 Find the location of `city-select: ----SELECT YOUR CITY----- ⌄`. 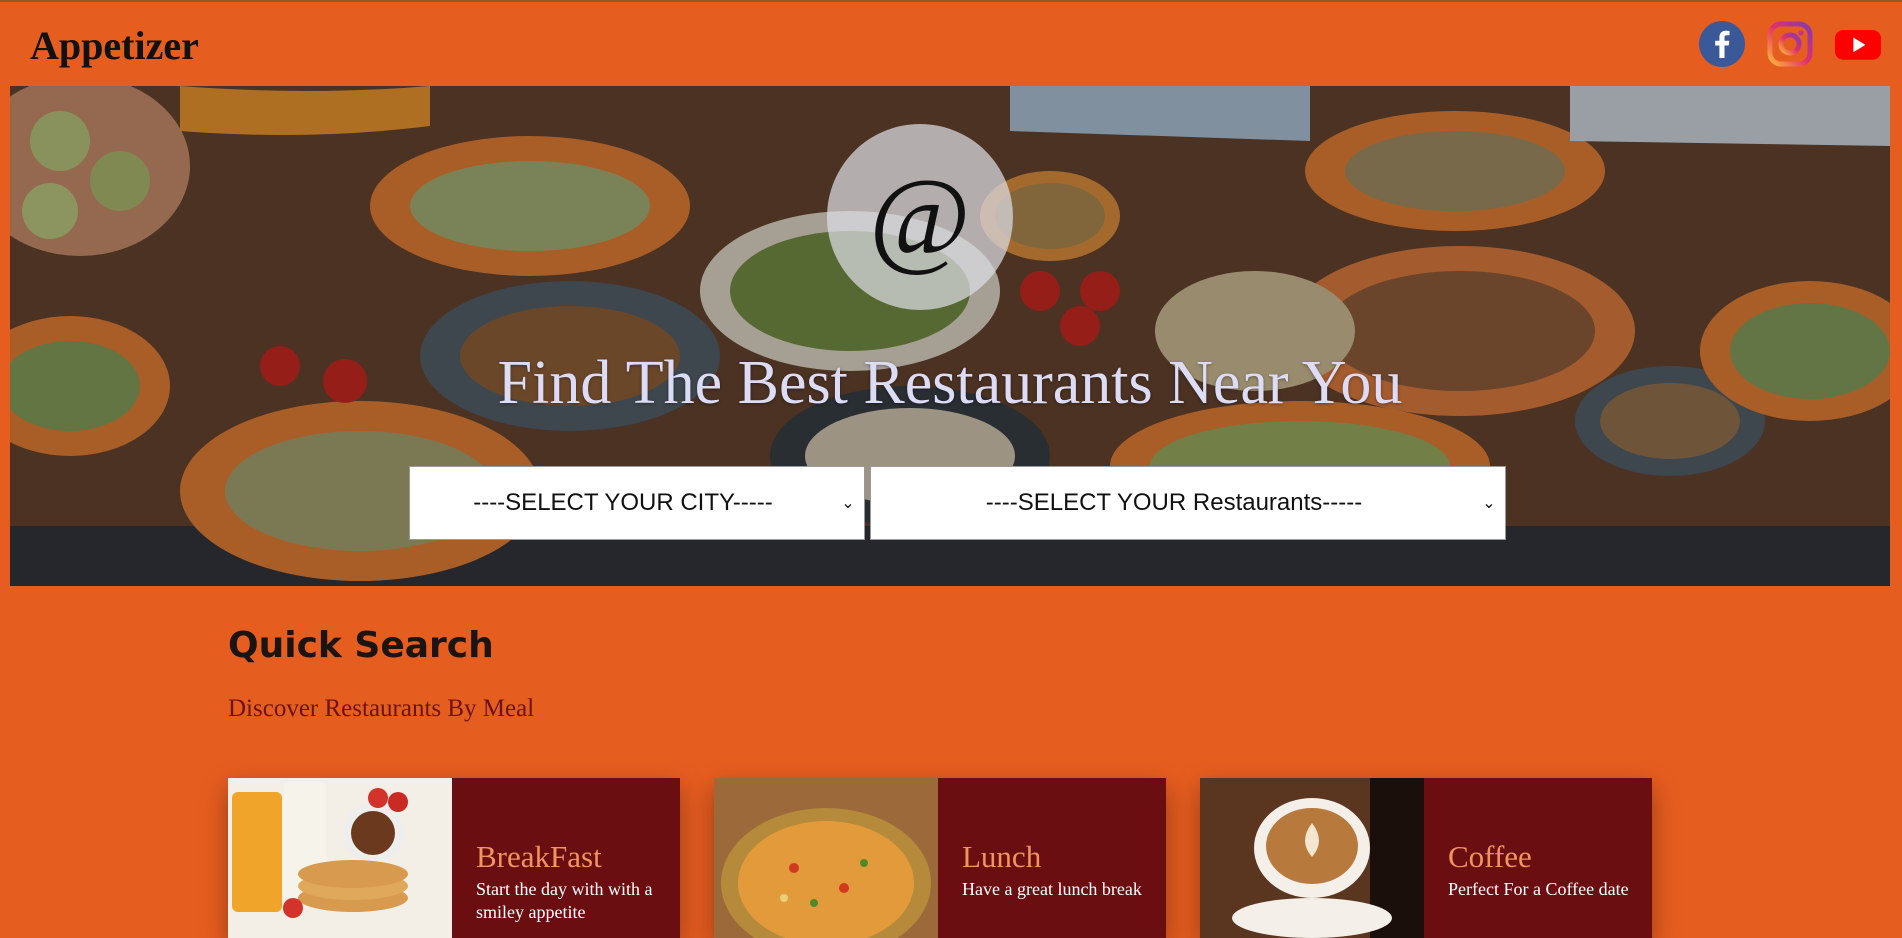

city-select: ----SELECT YOUR CITY----- ⌄ is located at coordinates (637, 503).